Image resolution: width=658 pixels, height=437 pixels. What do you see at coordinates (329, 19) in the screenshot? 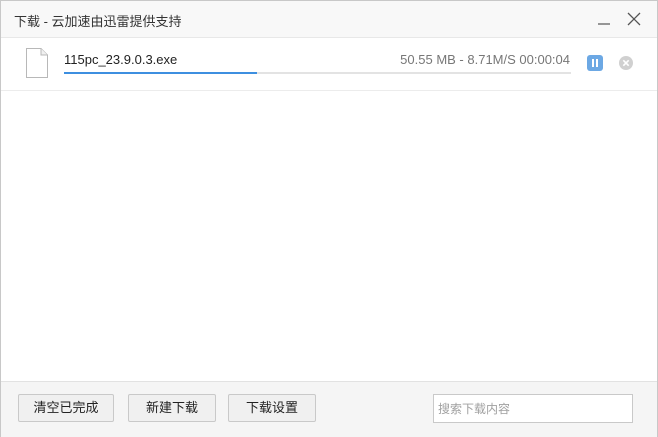
I see `title-bar: 下载 - 云加速由迅雷提供支持` at bounding box center [329, 19].